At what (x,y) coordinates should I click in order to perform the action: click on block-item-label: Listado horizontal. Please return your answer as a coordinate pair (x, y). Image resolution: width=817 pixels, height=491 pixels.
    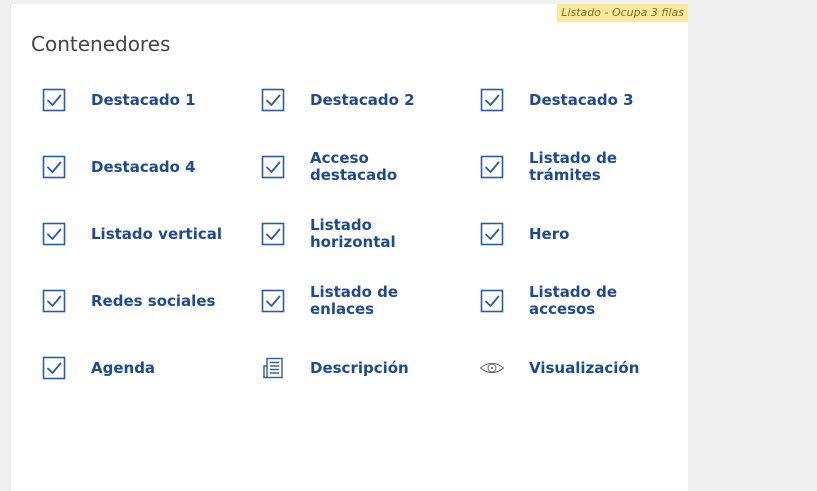
    Looking at the image, I should click on (353, 233).